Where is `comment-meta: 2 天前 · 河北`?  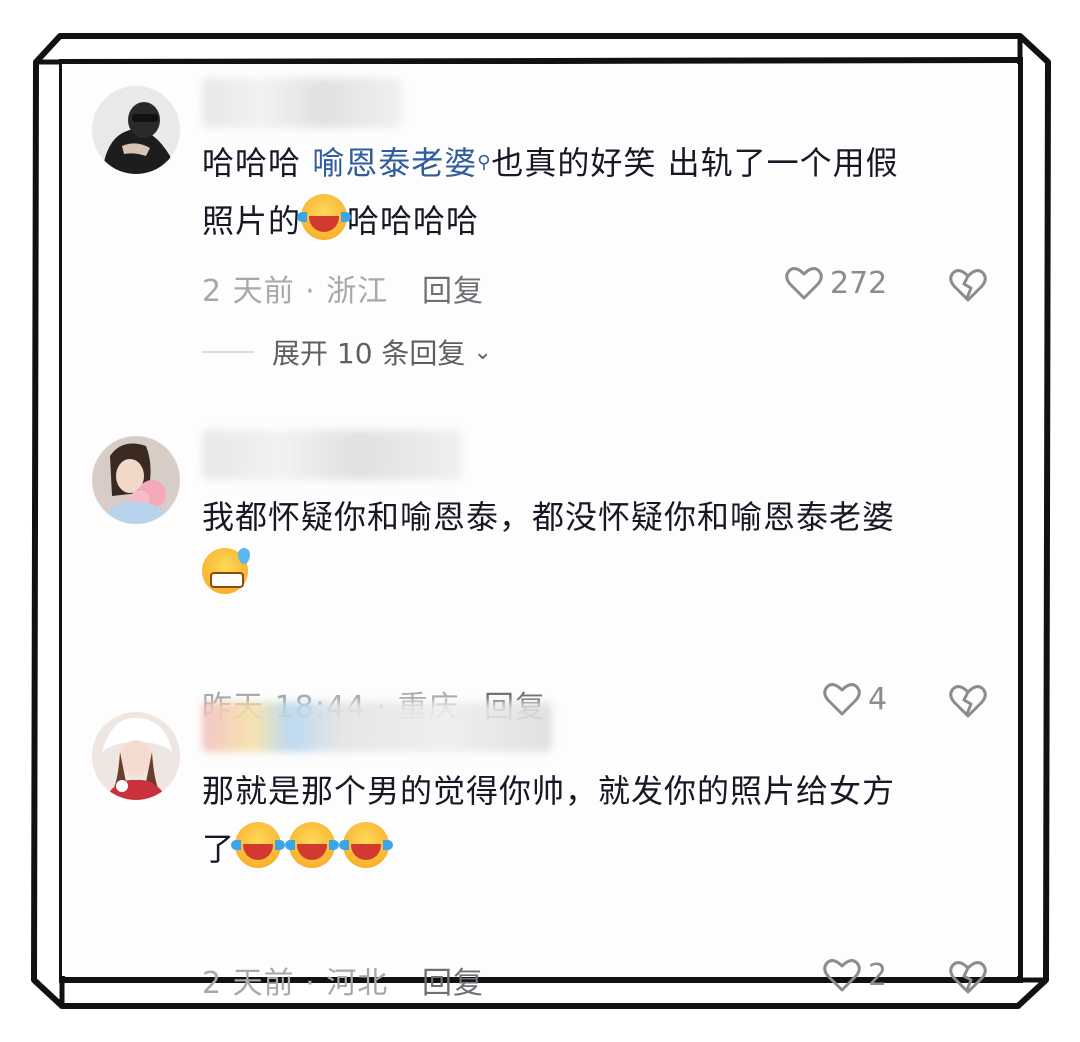 comment-meta: 2 天前 · 河北 is located at coordinates (295, 983).